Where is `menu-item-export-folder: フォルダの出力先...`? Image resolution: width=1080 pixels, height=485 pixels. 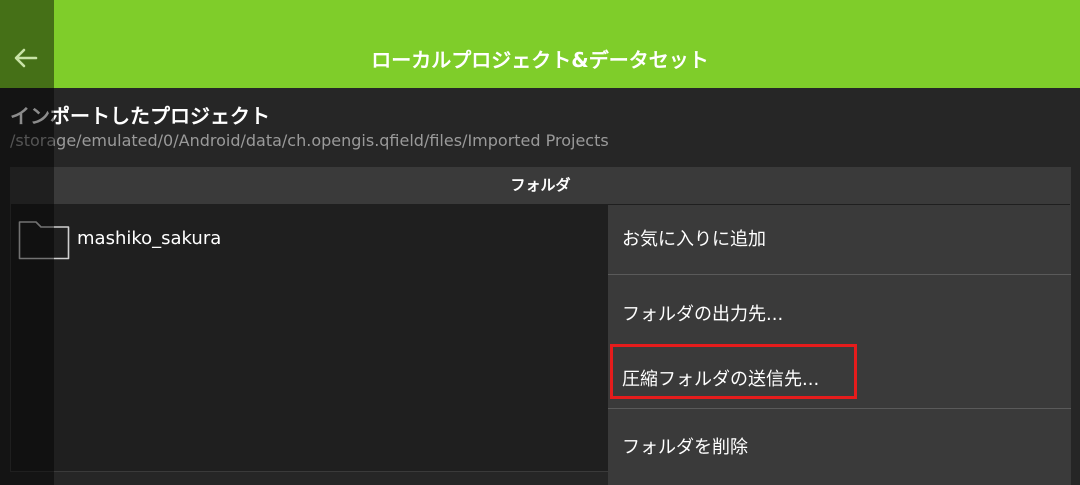
menu-item-export-folder: フォルダの出力先... is located at coordinates (839, 315).